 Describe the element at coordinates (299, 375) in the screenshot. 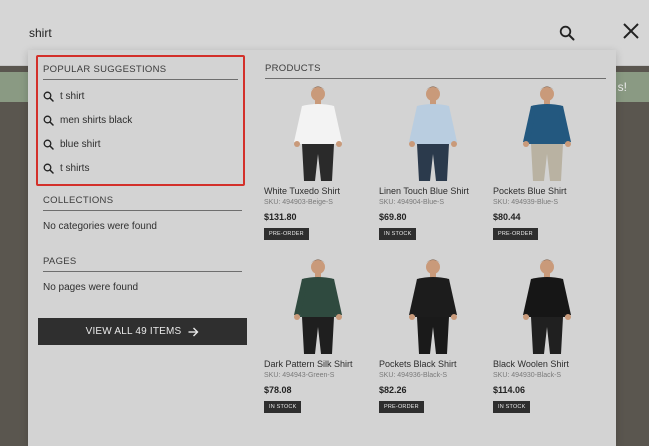

I see `product-sku: SKU: 494943-Green-S` at that location.